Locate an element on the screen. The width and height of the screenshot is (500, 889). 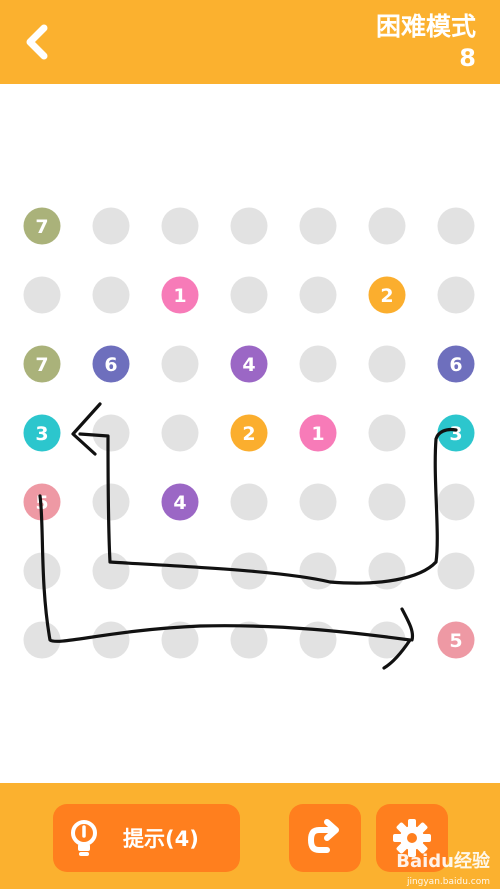
chevron-left-icon is located at coordinates (37, 42).